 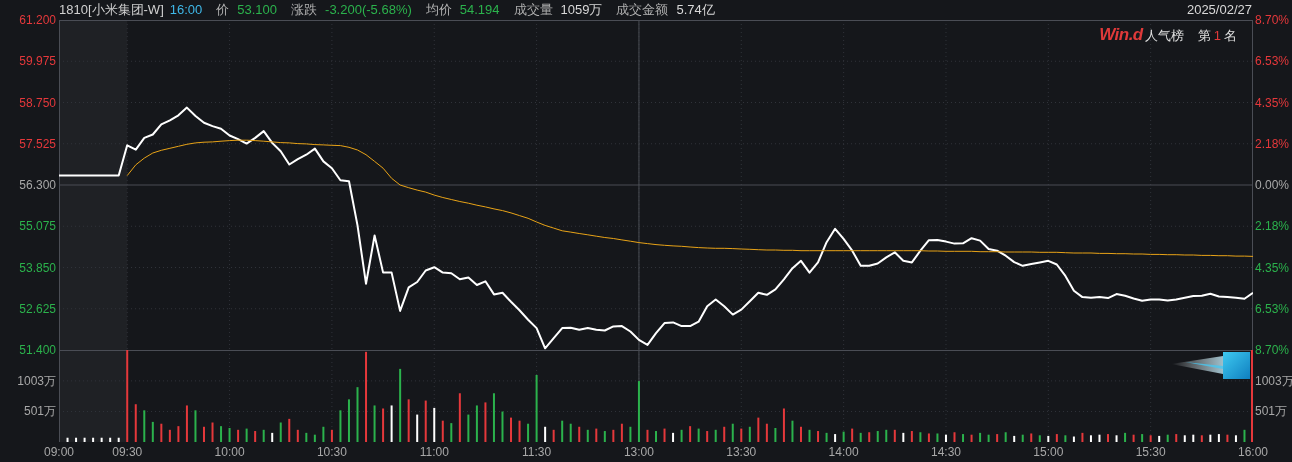 What do you see at coordinates (111, 10) in the screenshot?
I see `stock-name: 1810[小米集团-W]` at bounding box center [111, 10].